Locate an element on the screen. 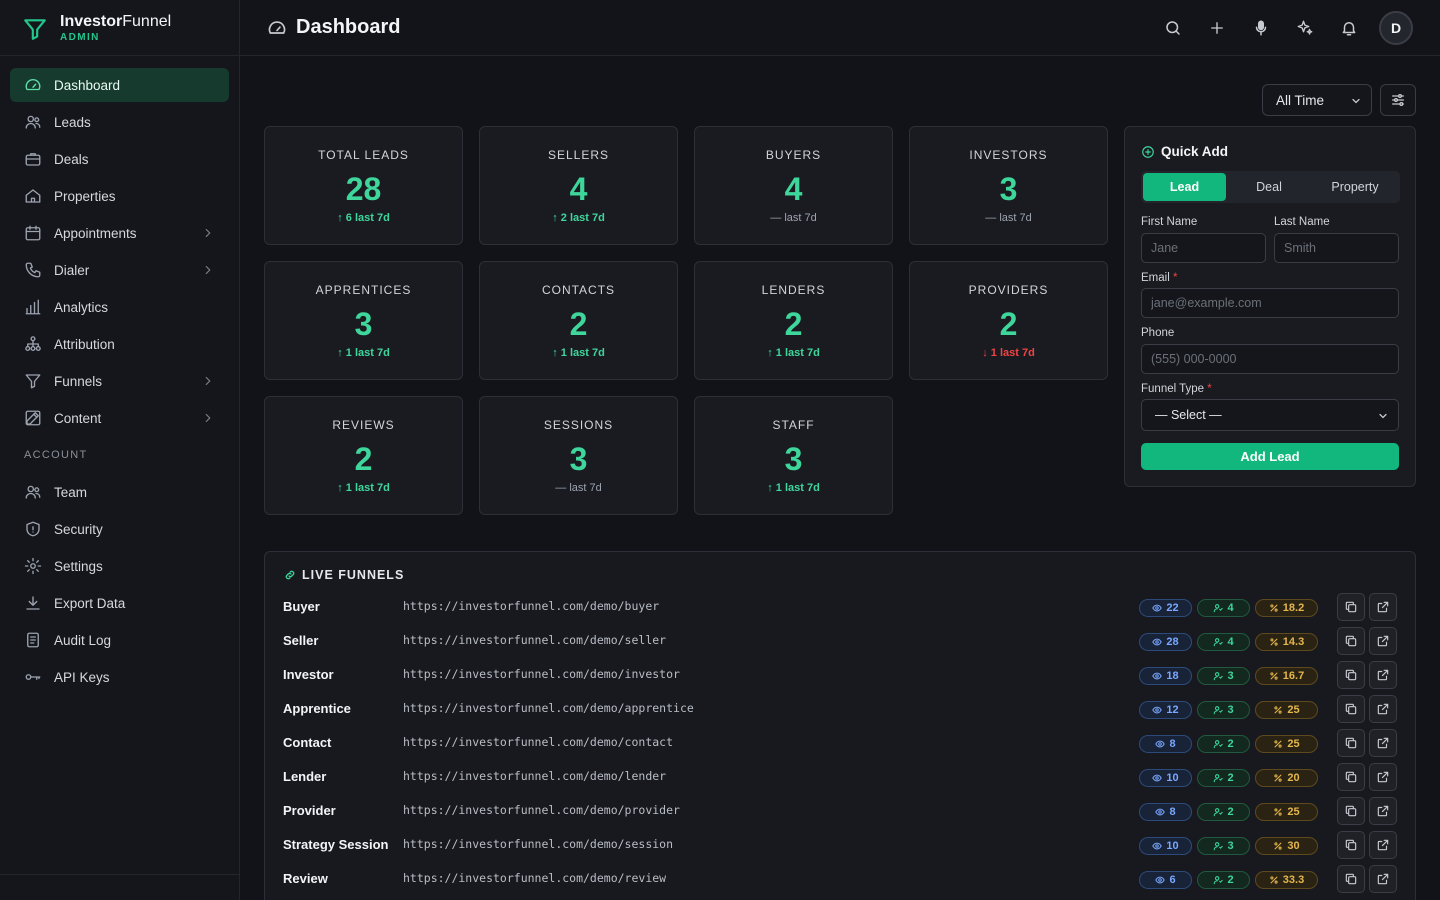  last-name-field is located at coordinates (1336, 248).